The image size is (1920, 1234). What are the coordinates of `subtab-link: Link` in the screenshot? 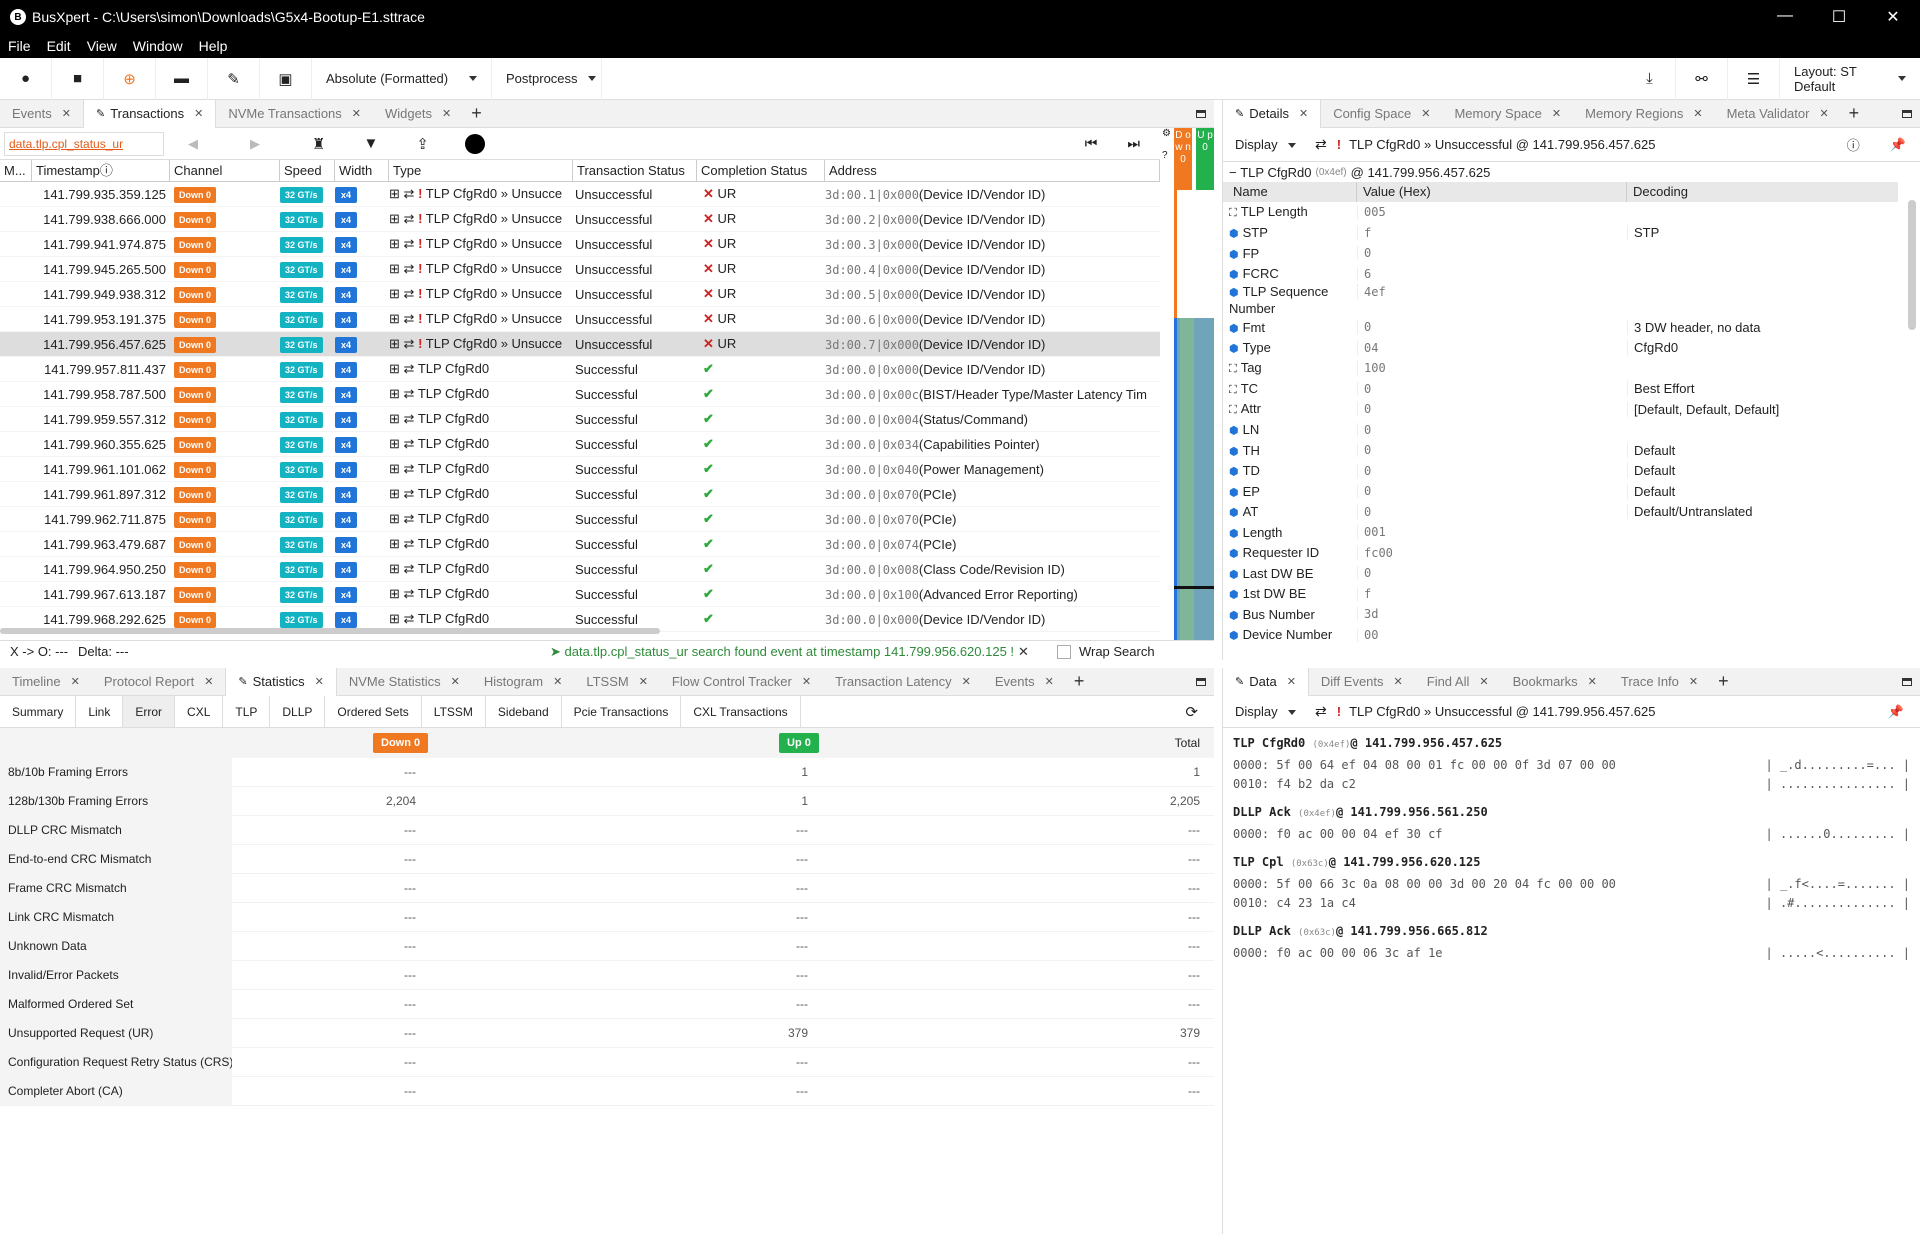 It's located at (100, 711).